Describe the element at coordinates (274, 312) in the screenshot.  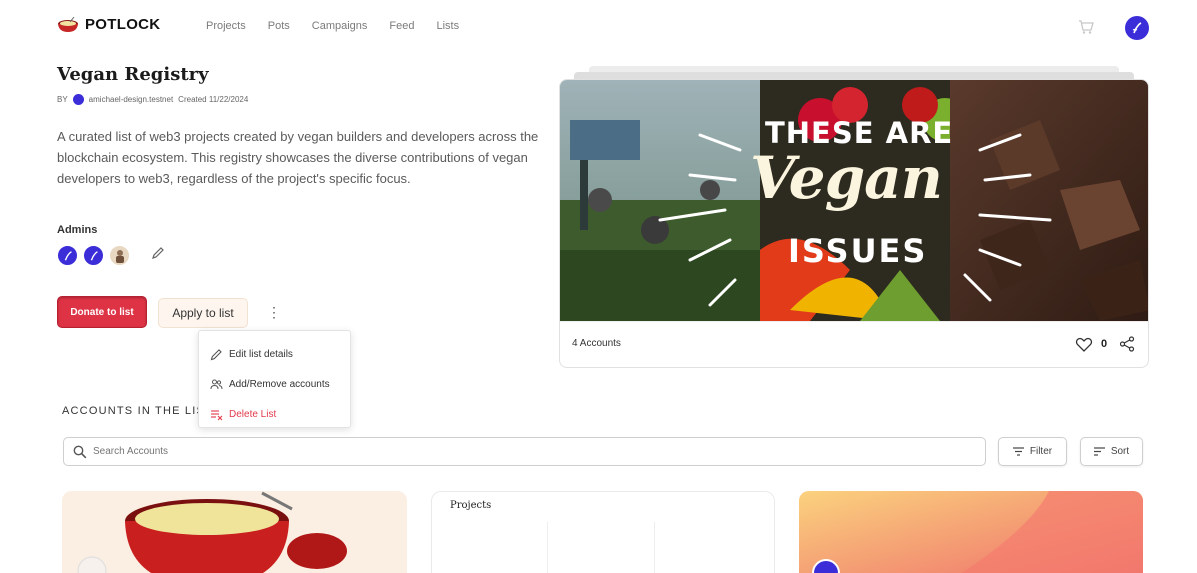
I see `more-options-button: ⋮` at that location.